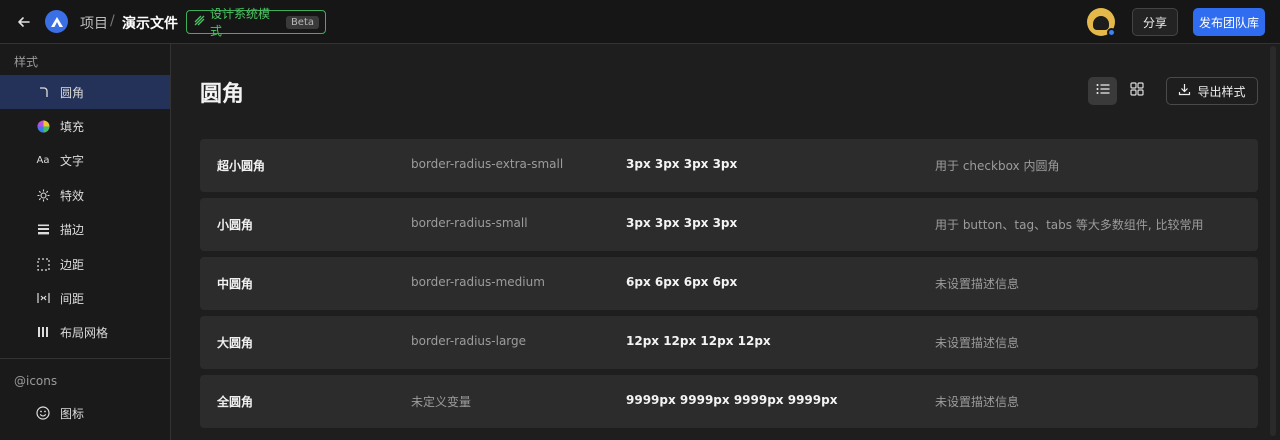 The image size is (1280, 440). I want to click on radius-variable: 未定义变量, so click(441, 402).